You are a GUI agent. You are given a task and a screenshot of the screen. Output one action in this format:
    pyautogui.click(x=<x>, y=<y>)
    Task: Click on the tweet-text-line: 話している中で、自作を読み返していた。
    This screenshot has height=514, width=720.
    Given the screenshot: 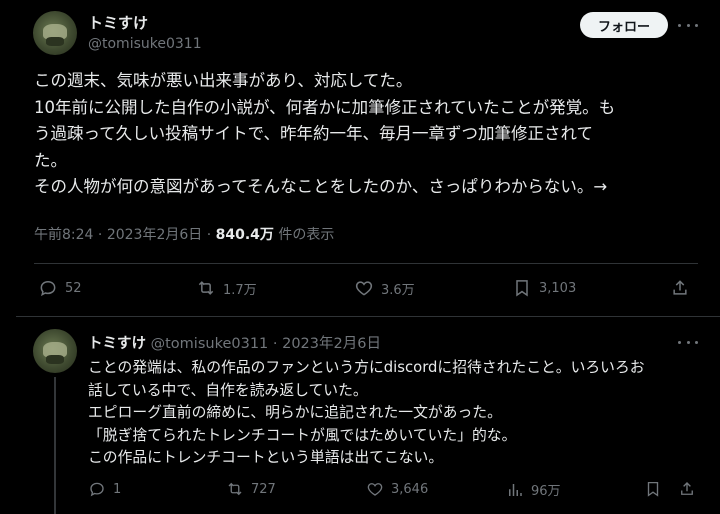 What is the action you would take?
    pyautogui.click(x=228, y=390)
    